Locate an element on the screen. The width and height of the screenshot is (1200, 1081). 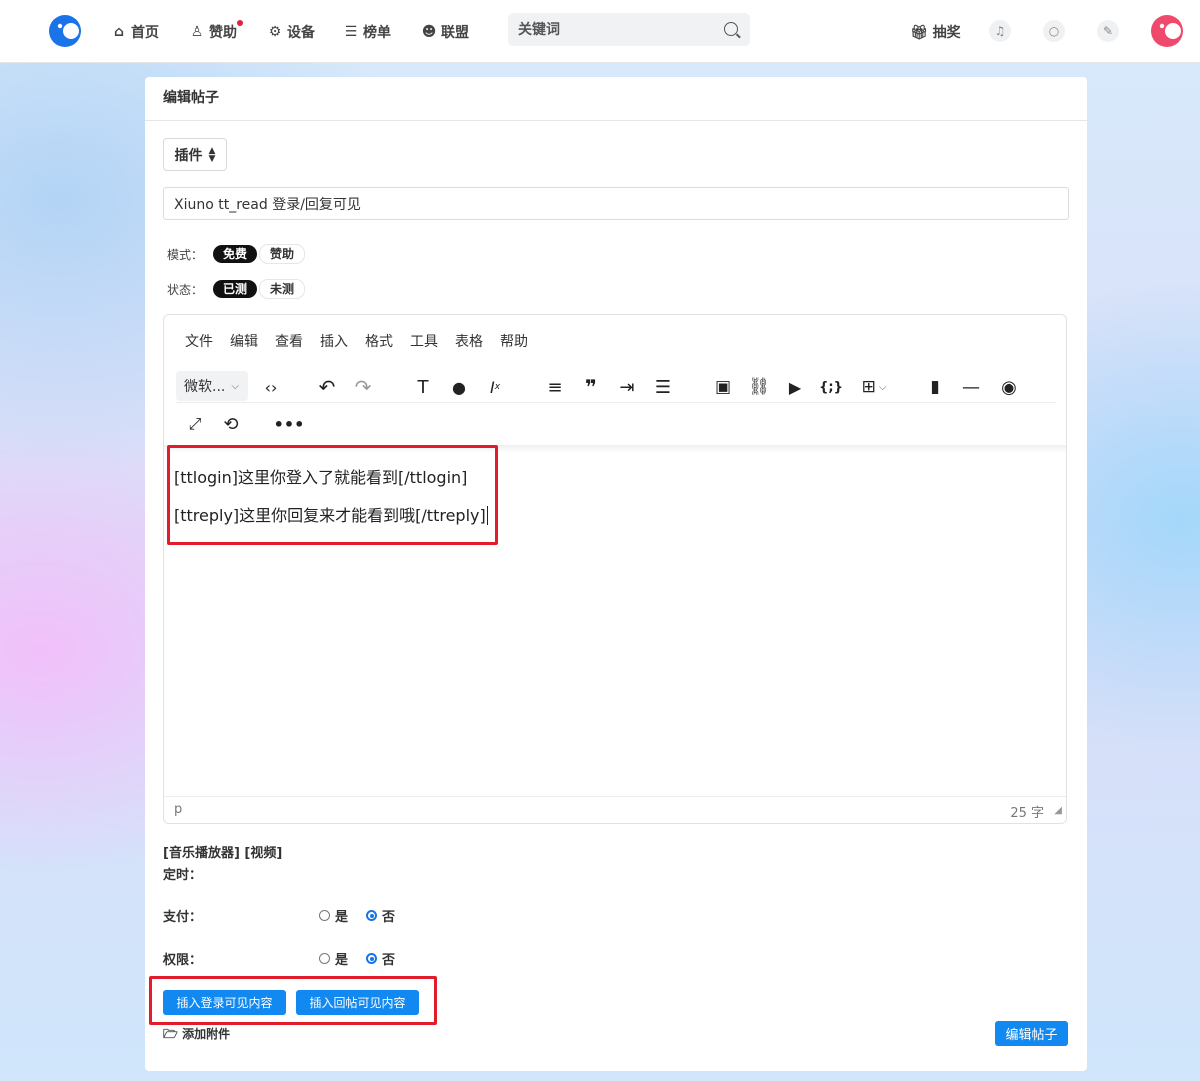
device-icon: ⚙ is located at coordinates (275, 32).